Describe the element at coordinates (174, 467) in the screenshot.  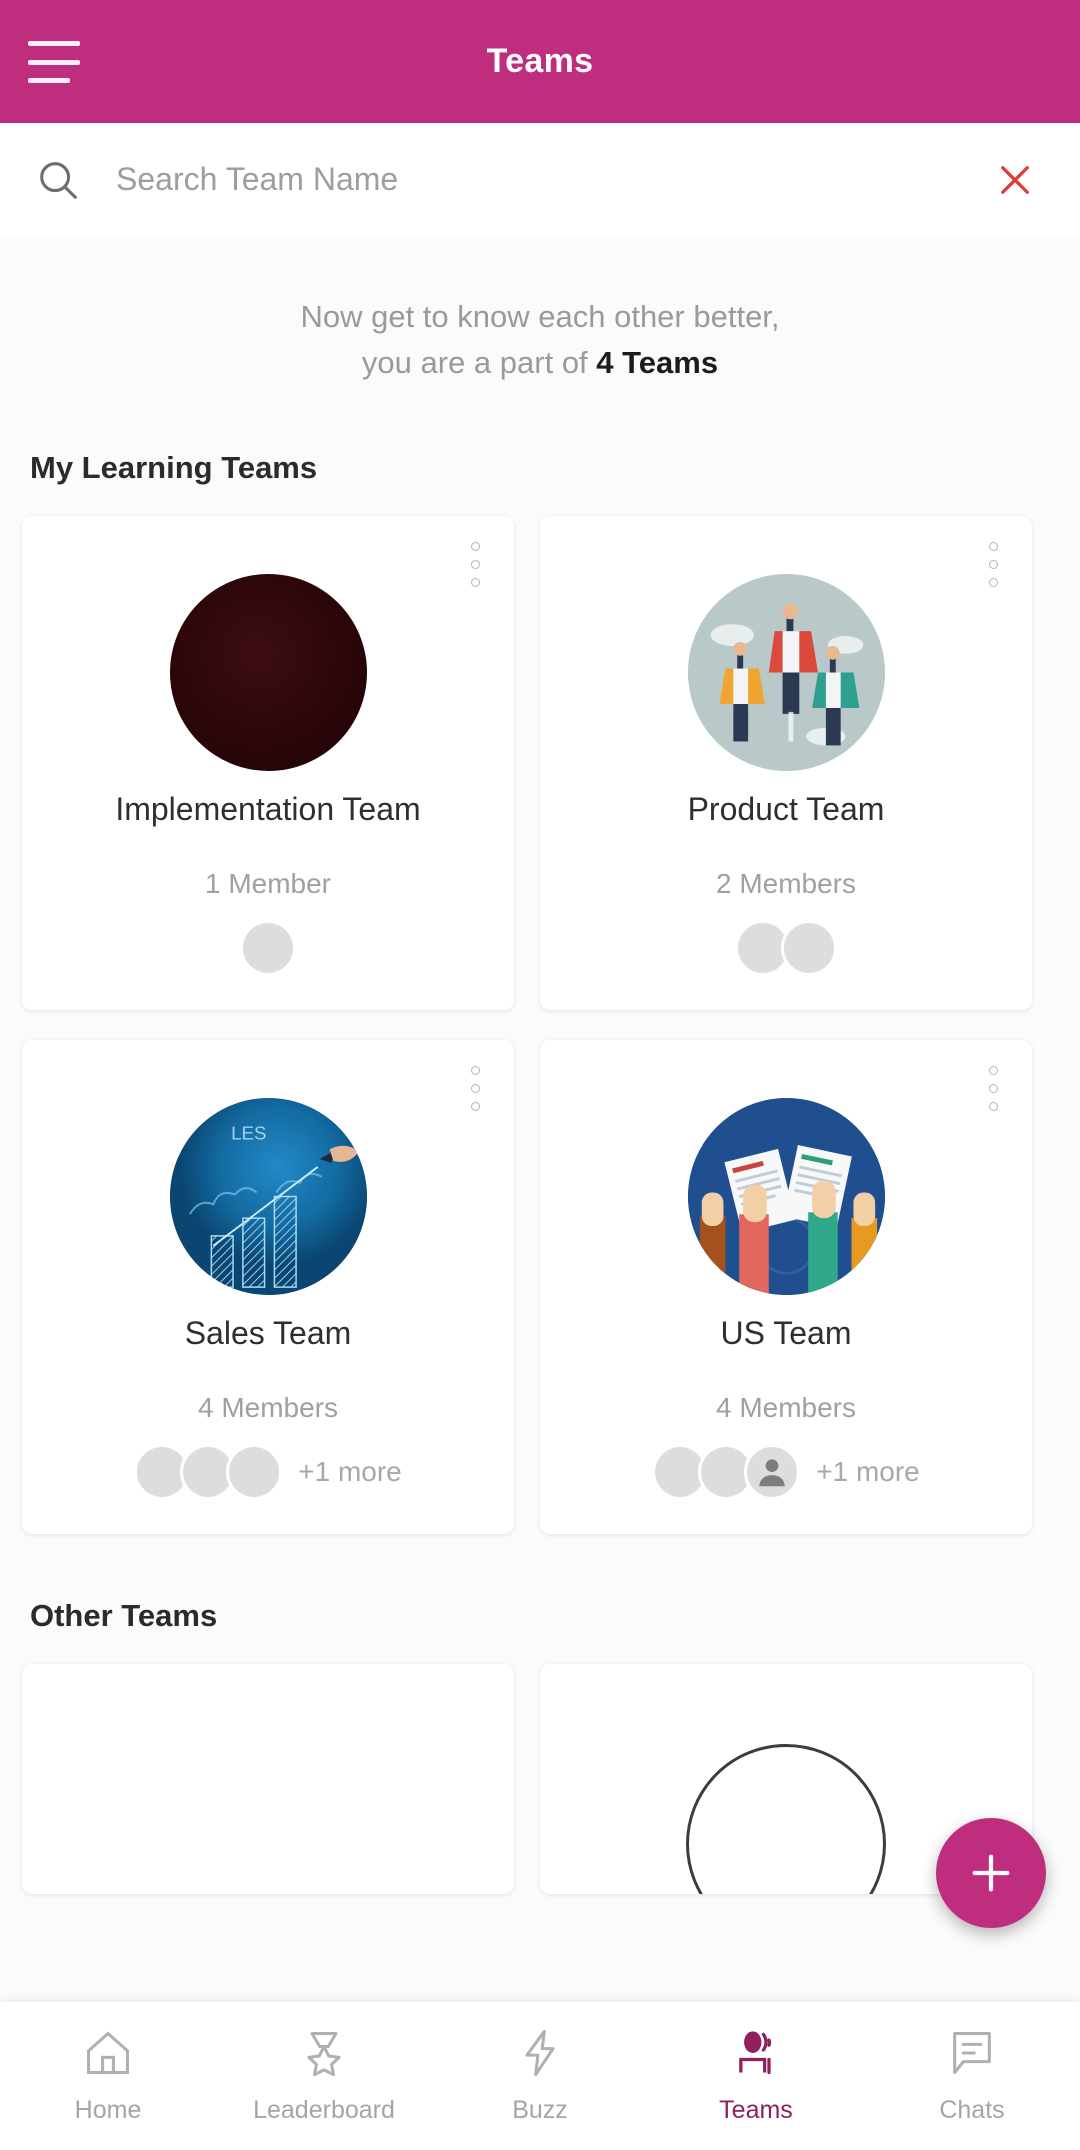
I see `section-title-my-learning-teams: My Learning Teams` at that location.